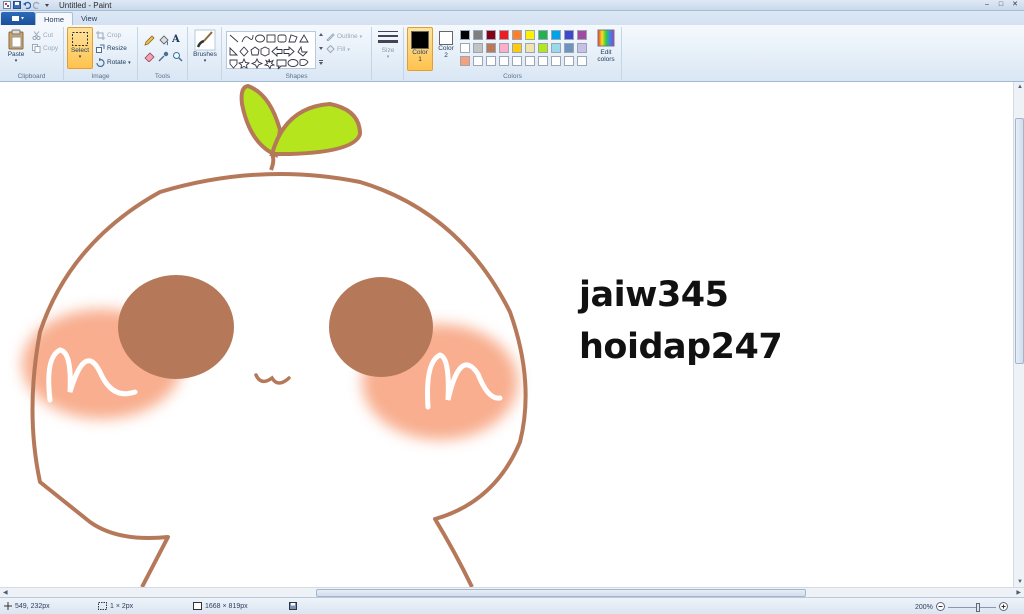 The height and width of the screenshot is (614, 1024). I want to click on cut-button: Cut, so click(42, 35).